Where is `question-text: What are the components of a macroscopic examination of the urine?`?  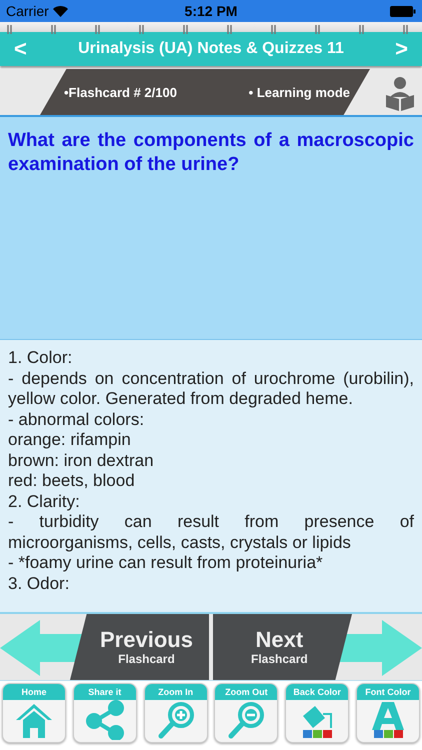
question-text: What are the components of a macroscopic examination of the urine? is located at coordinates (211, 153).